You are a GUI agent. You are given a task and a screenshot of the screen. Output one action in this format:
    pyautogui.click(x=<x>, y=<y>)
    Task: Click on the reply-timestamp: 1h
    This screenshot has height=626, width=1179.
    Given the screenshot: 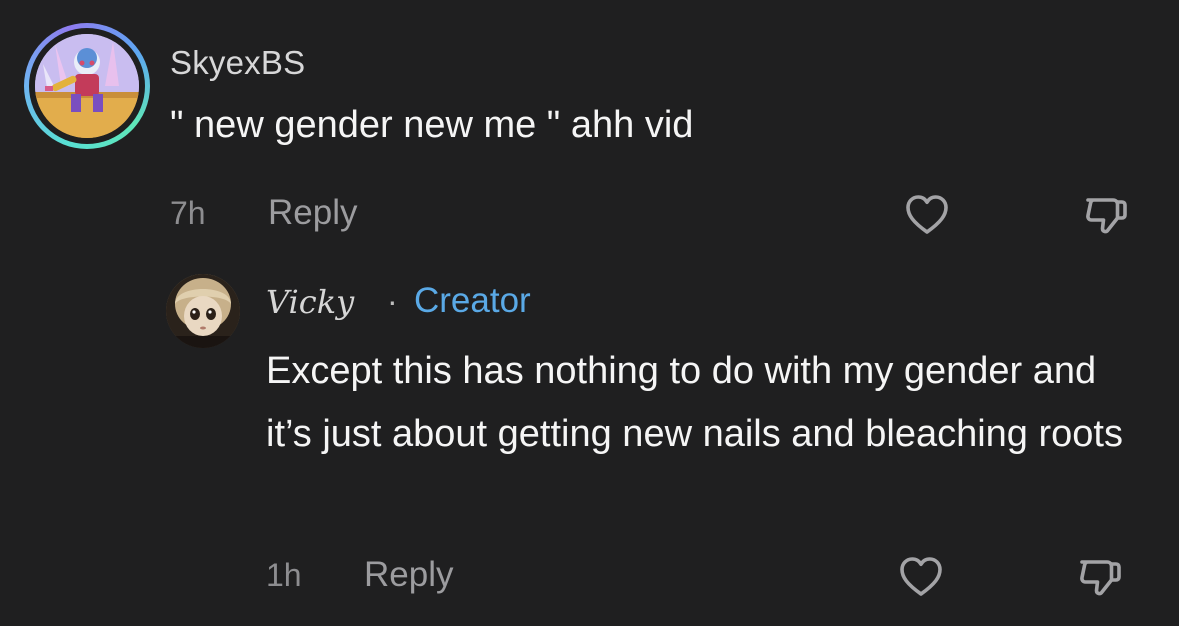 What is the action you would take?
    pyautogui.click(x=284, y=575)
    